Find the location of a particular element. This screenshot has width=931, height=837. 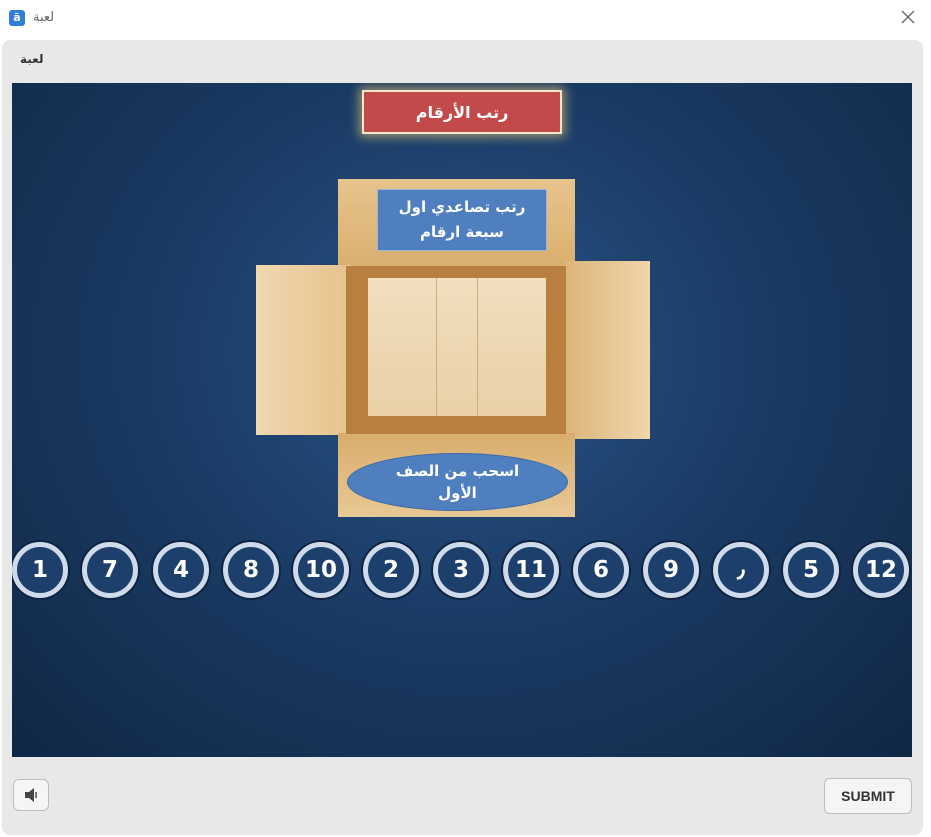

panel-title: لعبة is located at coordinates (32, 59).